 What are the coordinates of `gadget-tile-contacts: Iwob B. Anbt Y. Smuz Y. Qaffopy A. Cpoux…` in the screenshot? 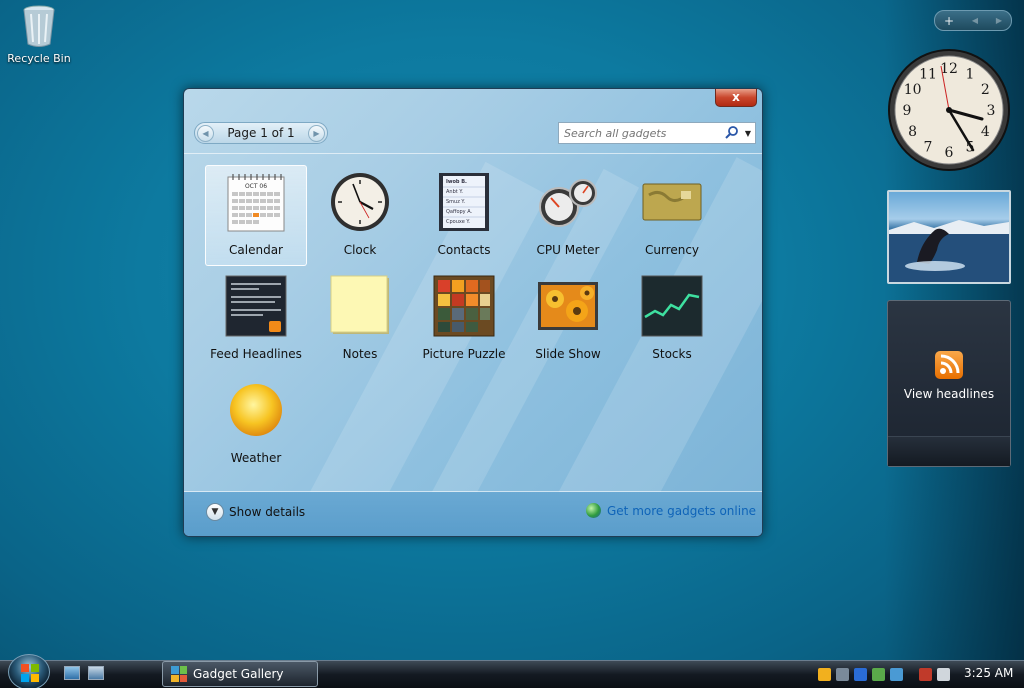 It's located at (464, 215).